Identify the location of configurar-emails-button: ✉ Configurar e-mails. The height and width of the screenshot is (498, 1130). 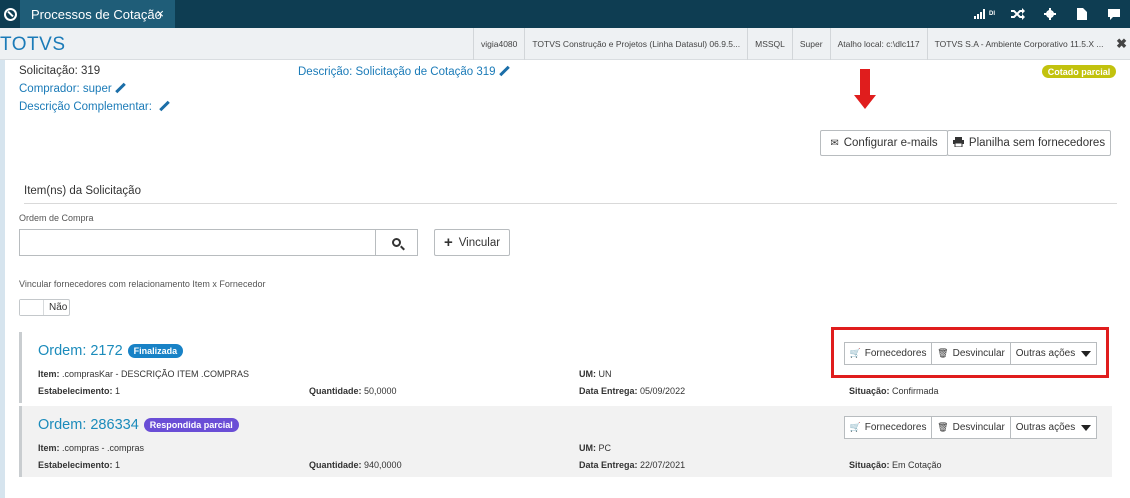
(884, 143).